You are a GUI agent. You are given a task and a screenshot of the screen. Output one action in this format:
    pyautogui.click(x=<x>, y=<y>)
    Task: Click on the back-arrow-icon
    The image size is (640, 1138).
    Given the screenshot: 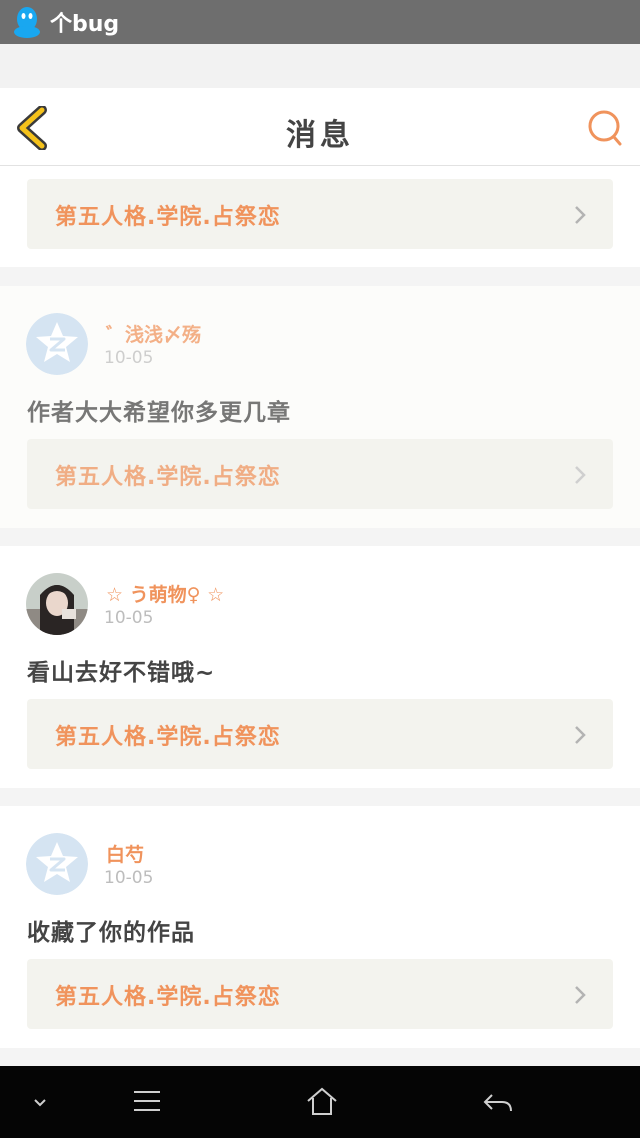 What is the action you would take?
    pyautogui.click(x=498, y=1102)
    